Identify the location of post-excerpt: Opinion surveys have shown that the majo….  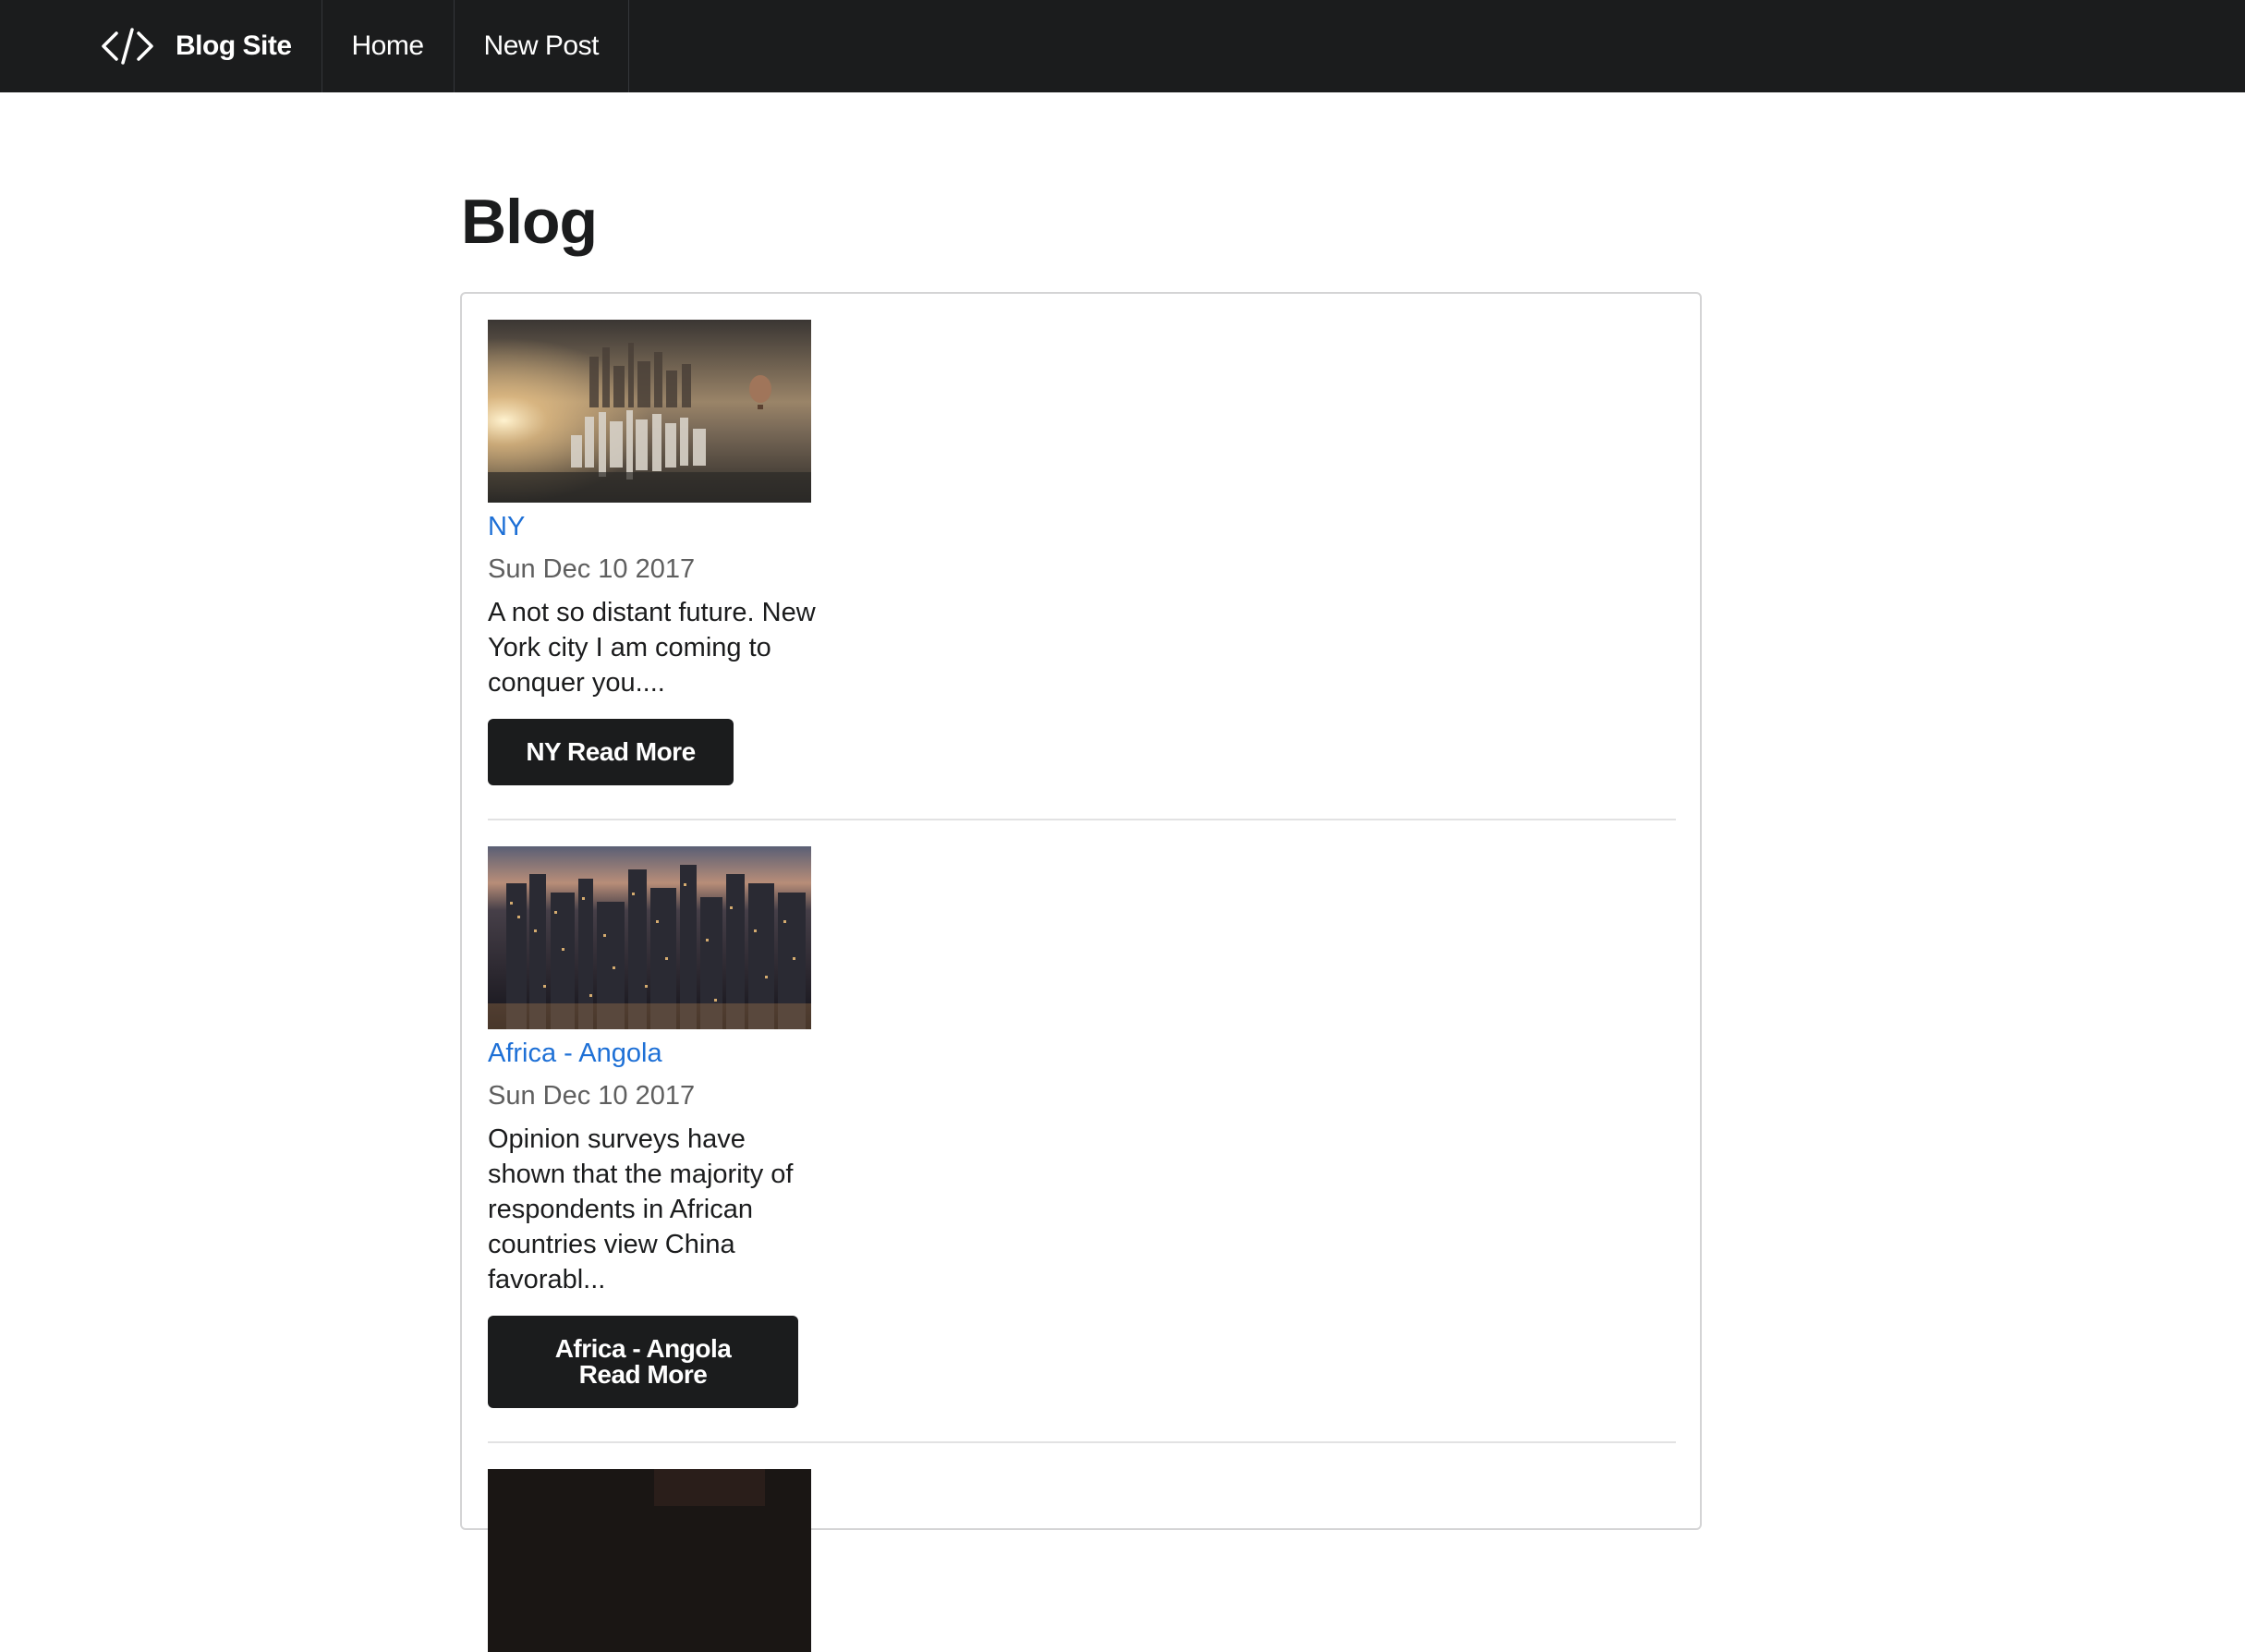
(641, 1209).